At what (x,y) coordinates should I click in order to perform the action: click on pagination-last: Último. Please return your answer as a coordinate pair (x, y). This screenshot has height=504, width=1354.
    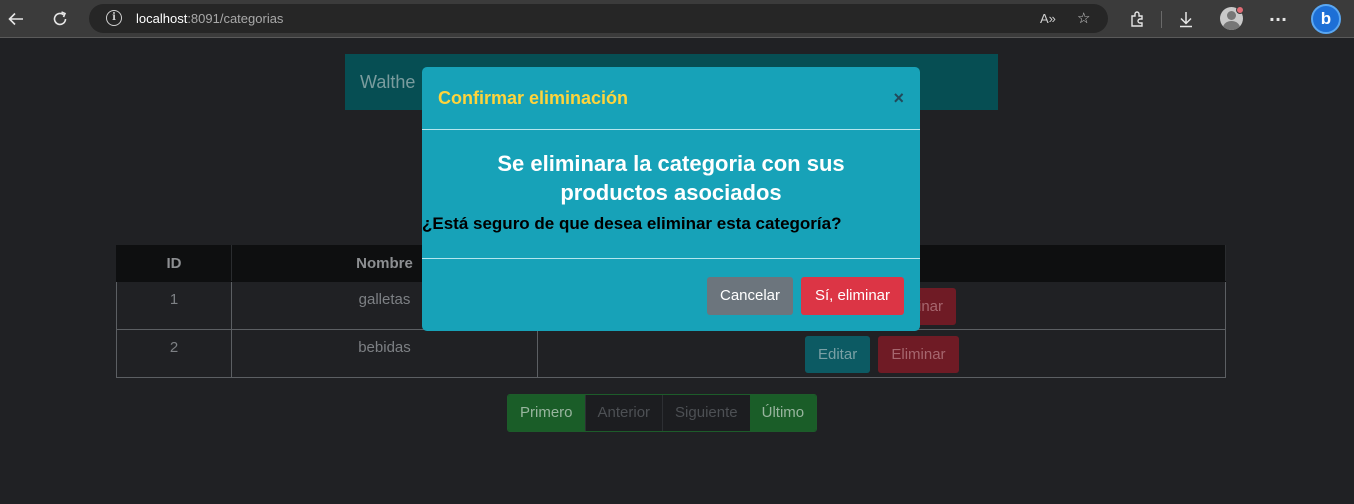
    Looking at the image, I should click on (783, 413).